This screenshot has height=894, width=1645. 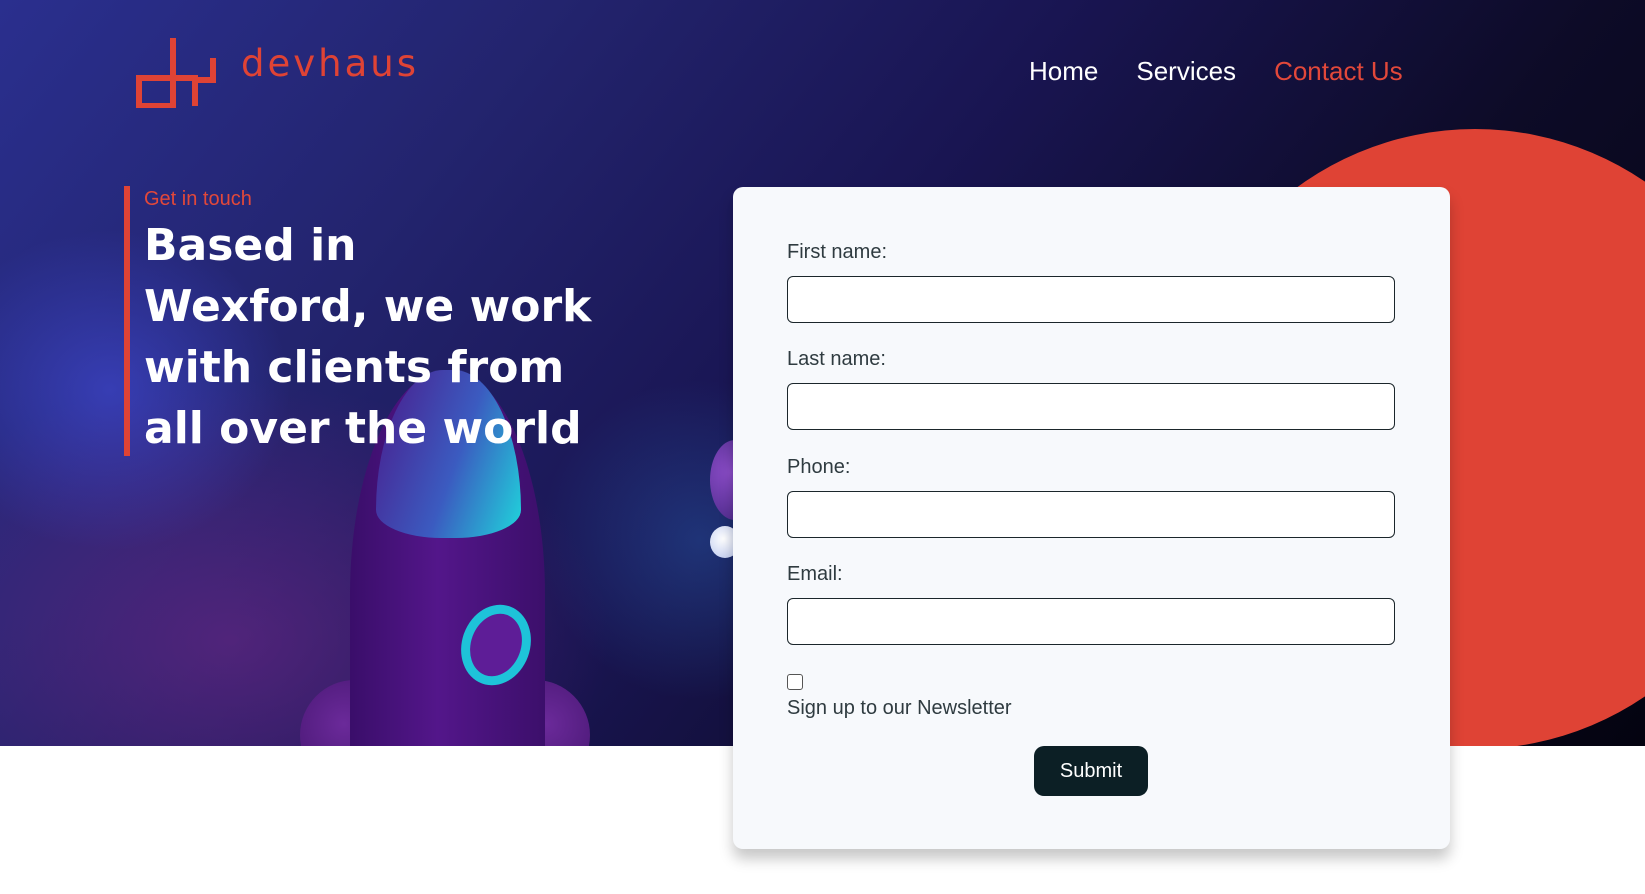 I want to click on last-name-label: Last name:, so click(x=836, y=359).